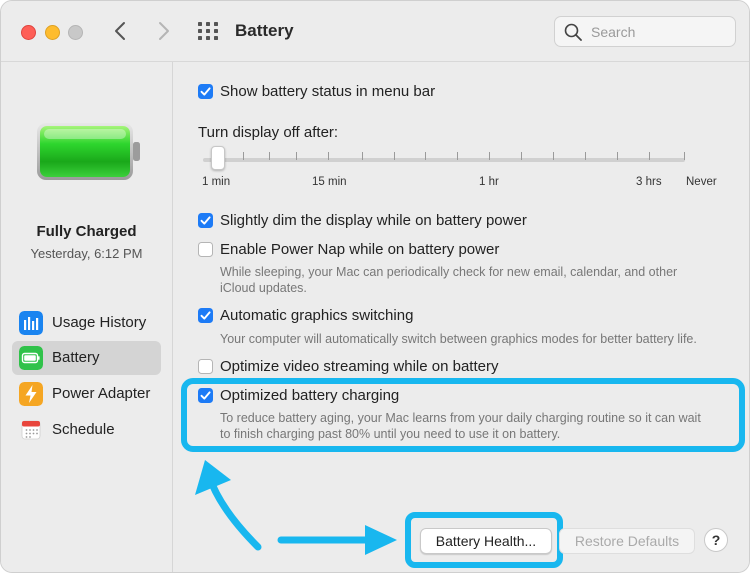  What do you see at coordinates (310, 395) in the screenshot?
I see `optimized-charging-label: Optimized battery charging` at bounding box center [310, 395].